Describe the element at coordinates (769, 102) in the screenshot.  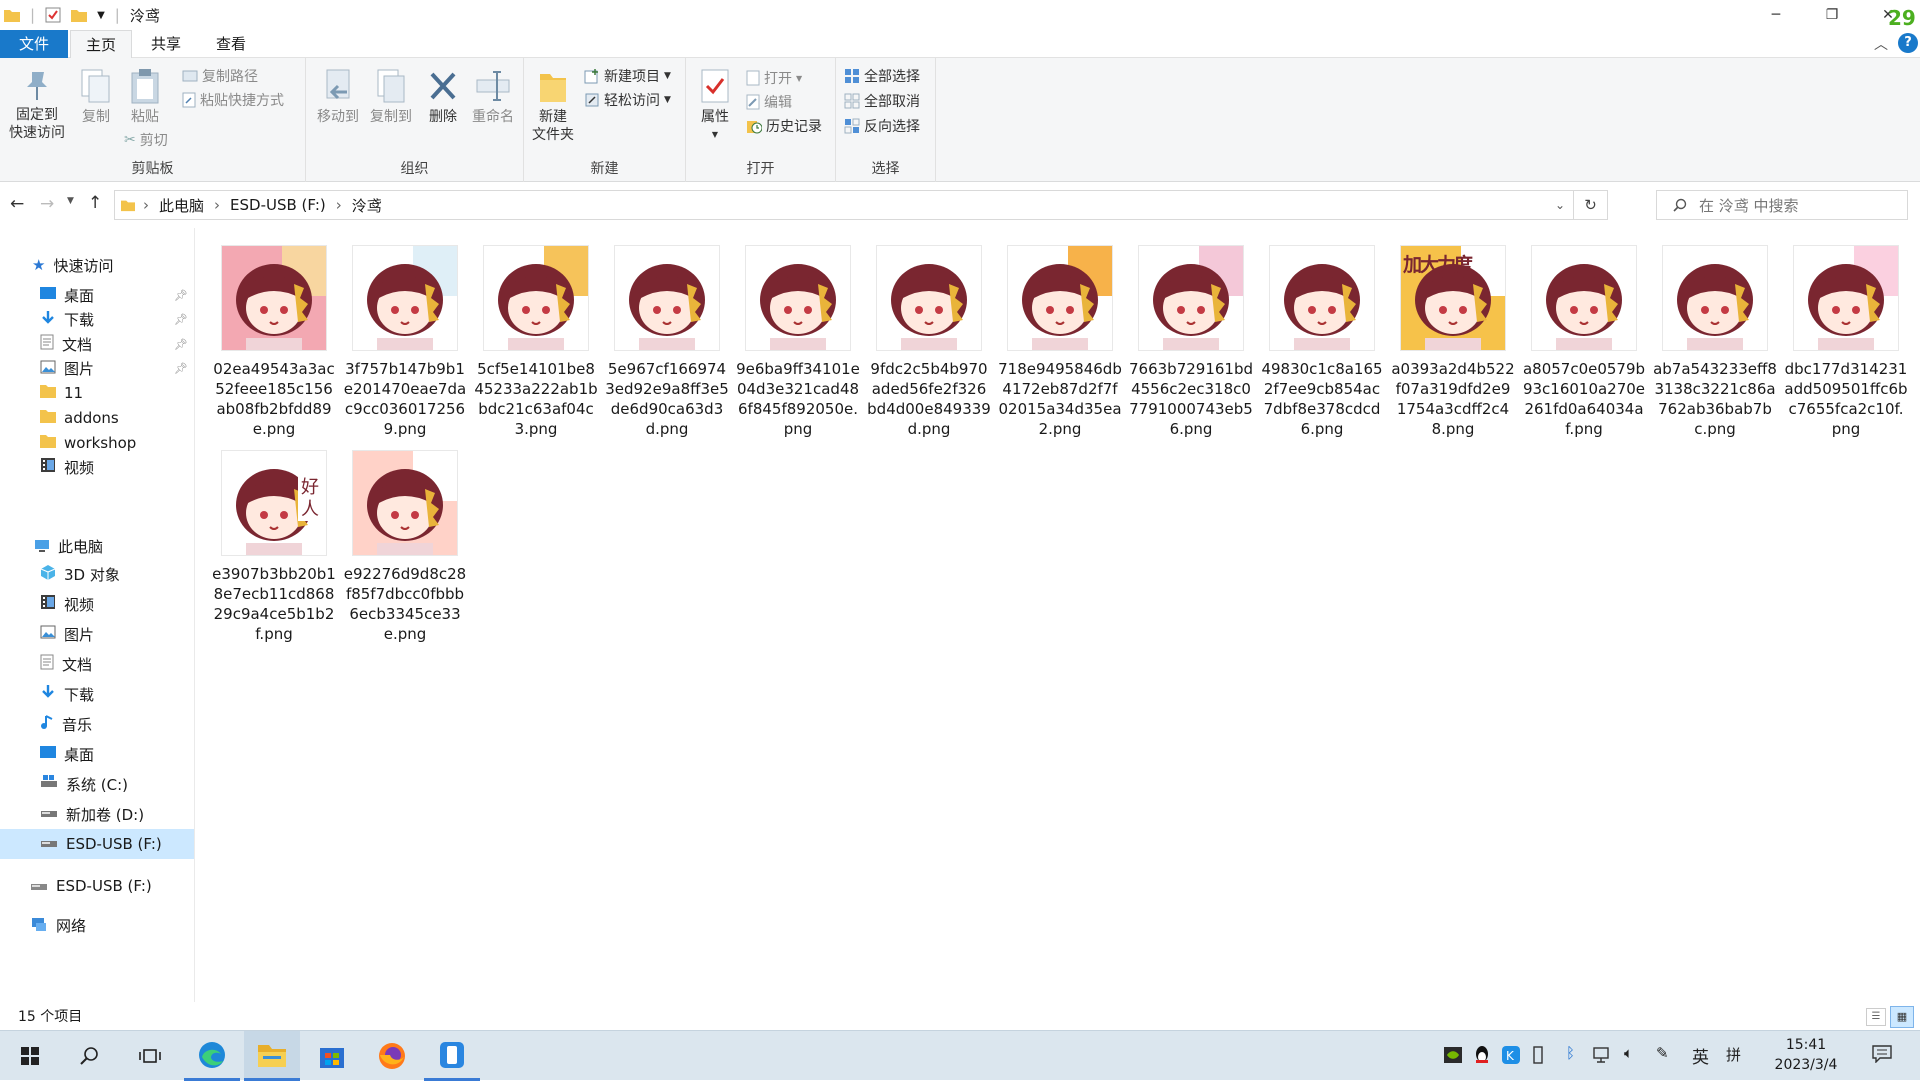
I see `edit-button: 编辑` at that location.